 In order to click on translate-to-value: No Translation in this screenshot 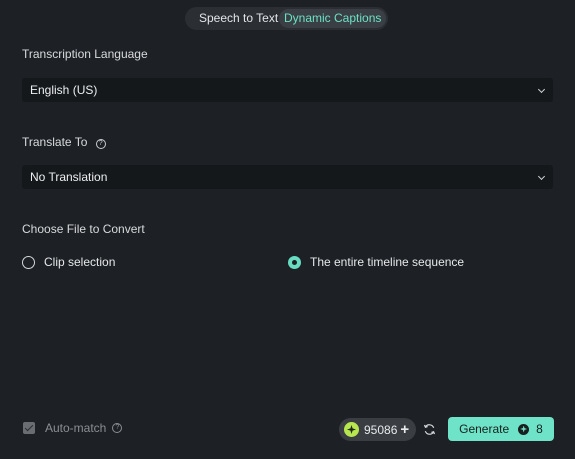, I will do `click(69, 177)`.